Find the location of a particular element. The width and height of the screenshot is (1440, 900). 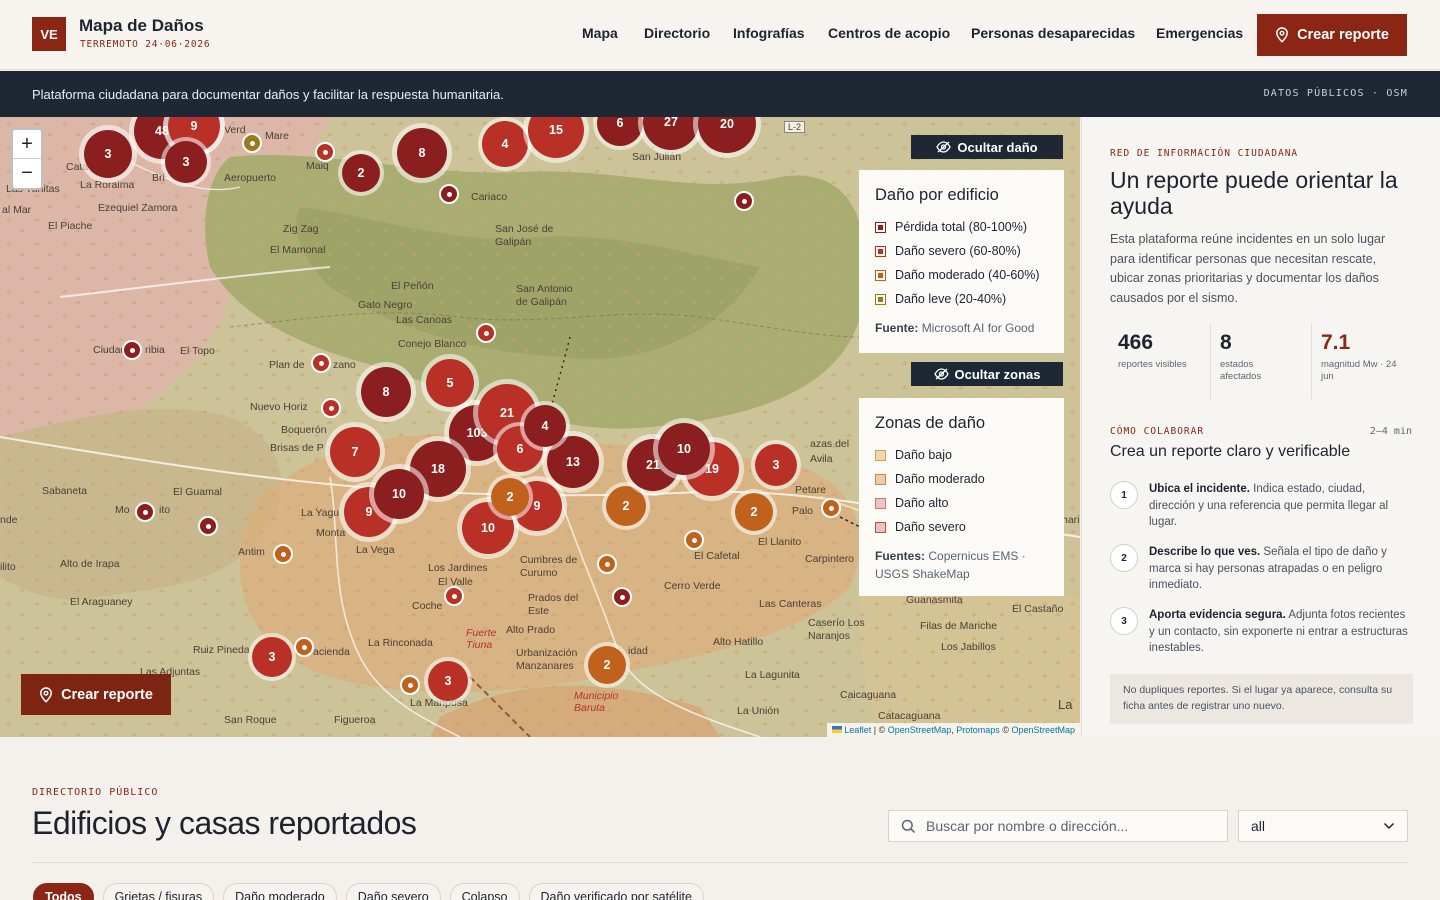

chip-grietas: Grietas / fisuras is located at coordinates (158, 891).